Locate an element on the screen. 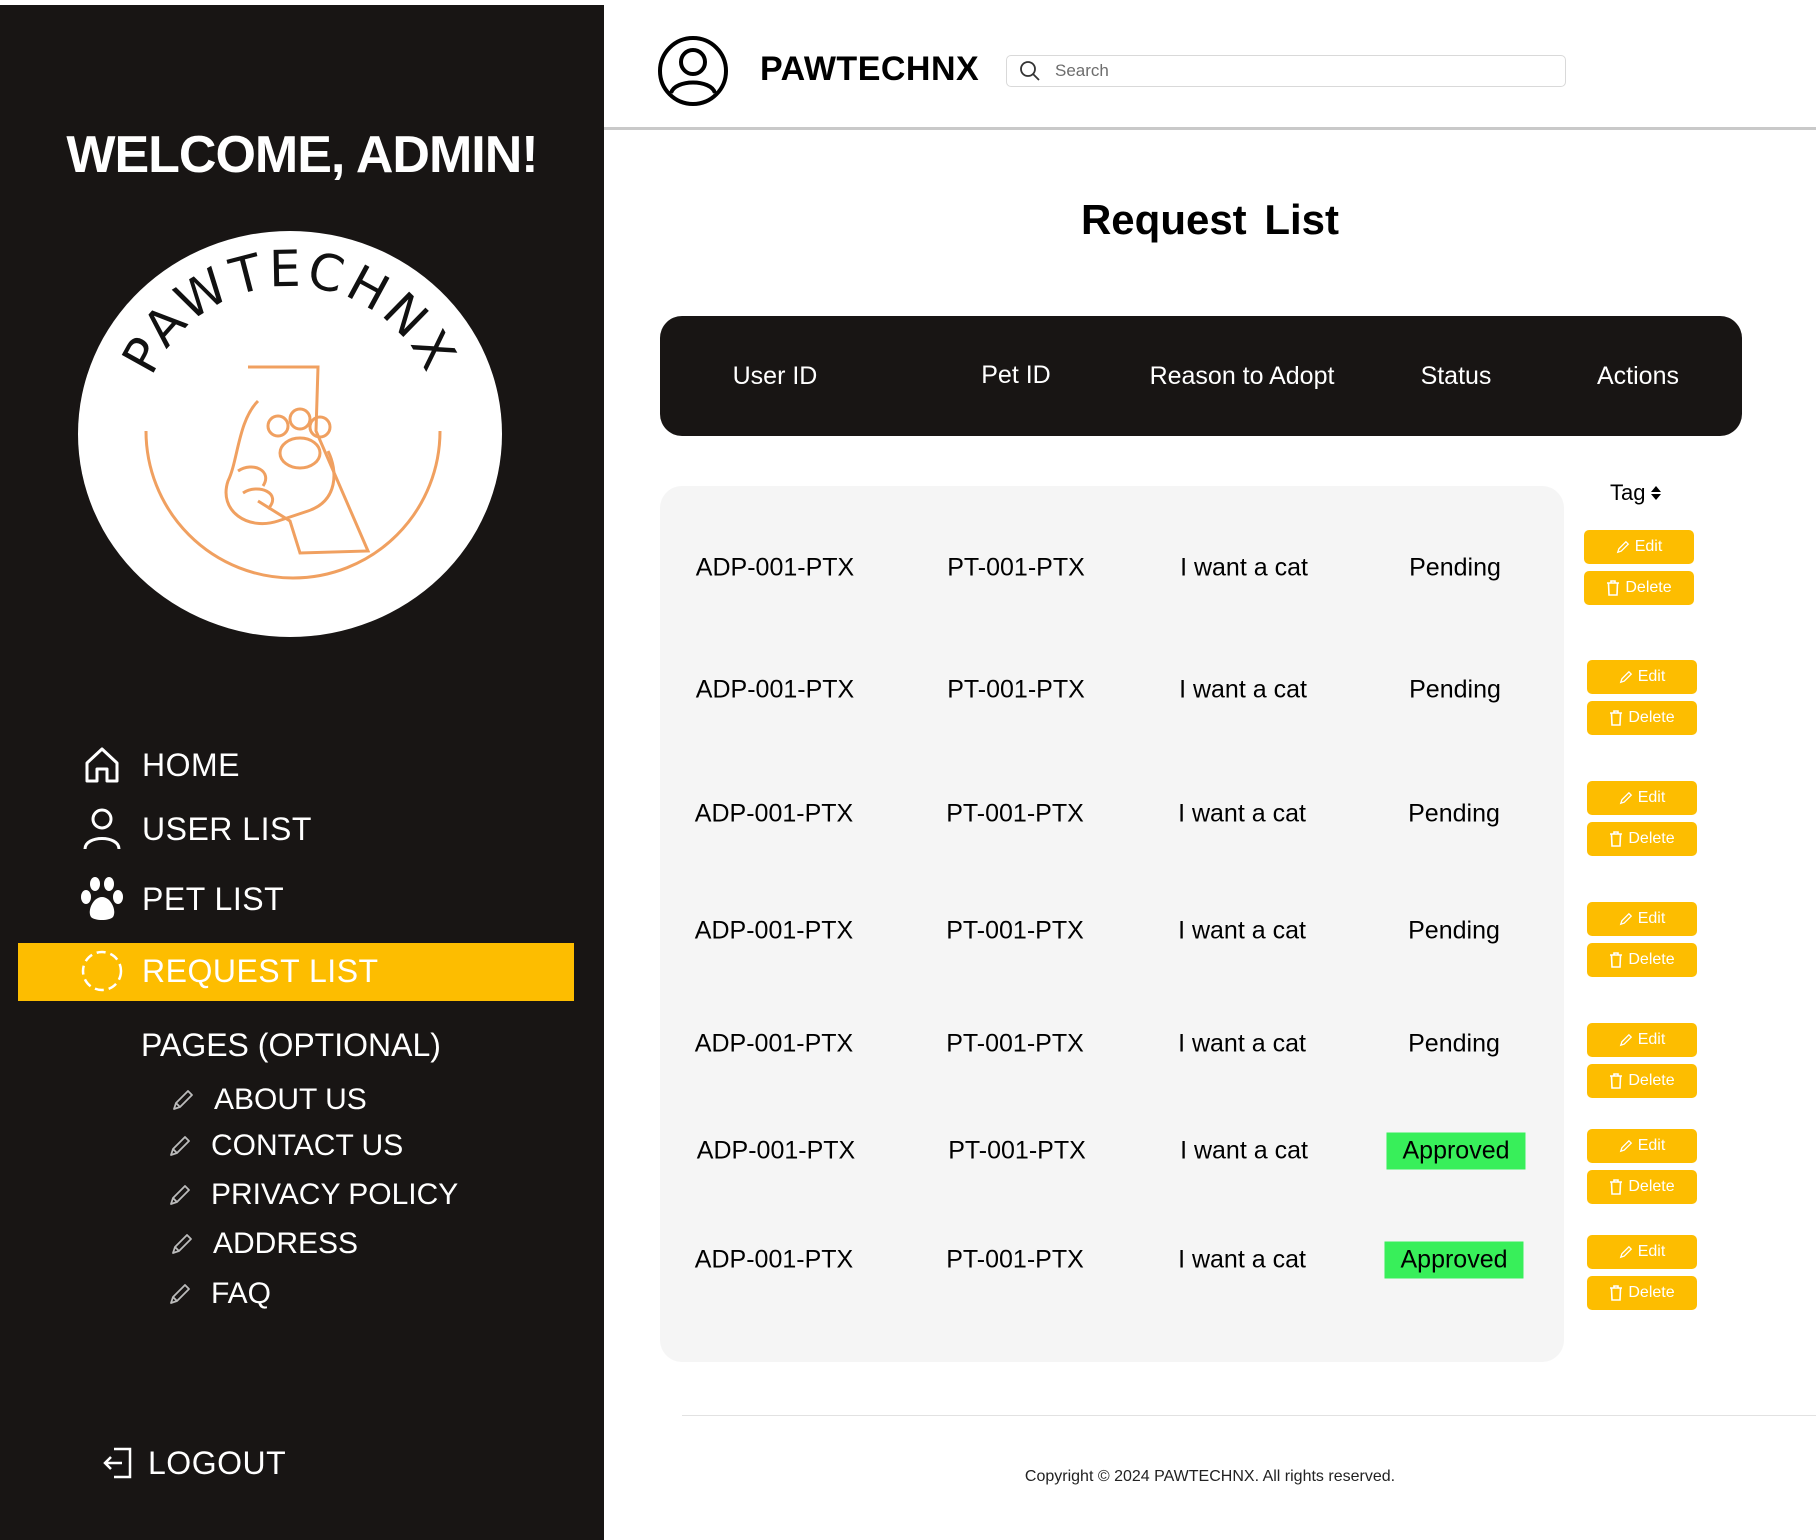 The image size is (1816, 1540). top-header: PAWTECHNX is located at coordinates (1210, 65).